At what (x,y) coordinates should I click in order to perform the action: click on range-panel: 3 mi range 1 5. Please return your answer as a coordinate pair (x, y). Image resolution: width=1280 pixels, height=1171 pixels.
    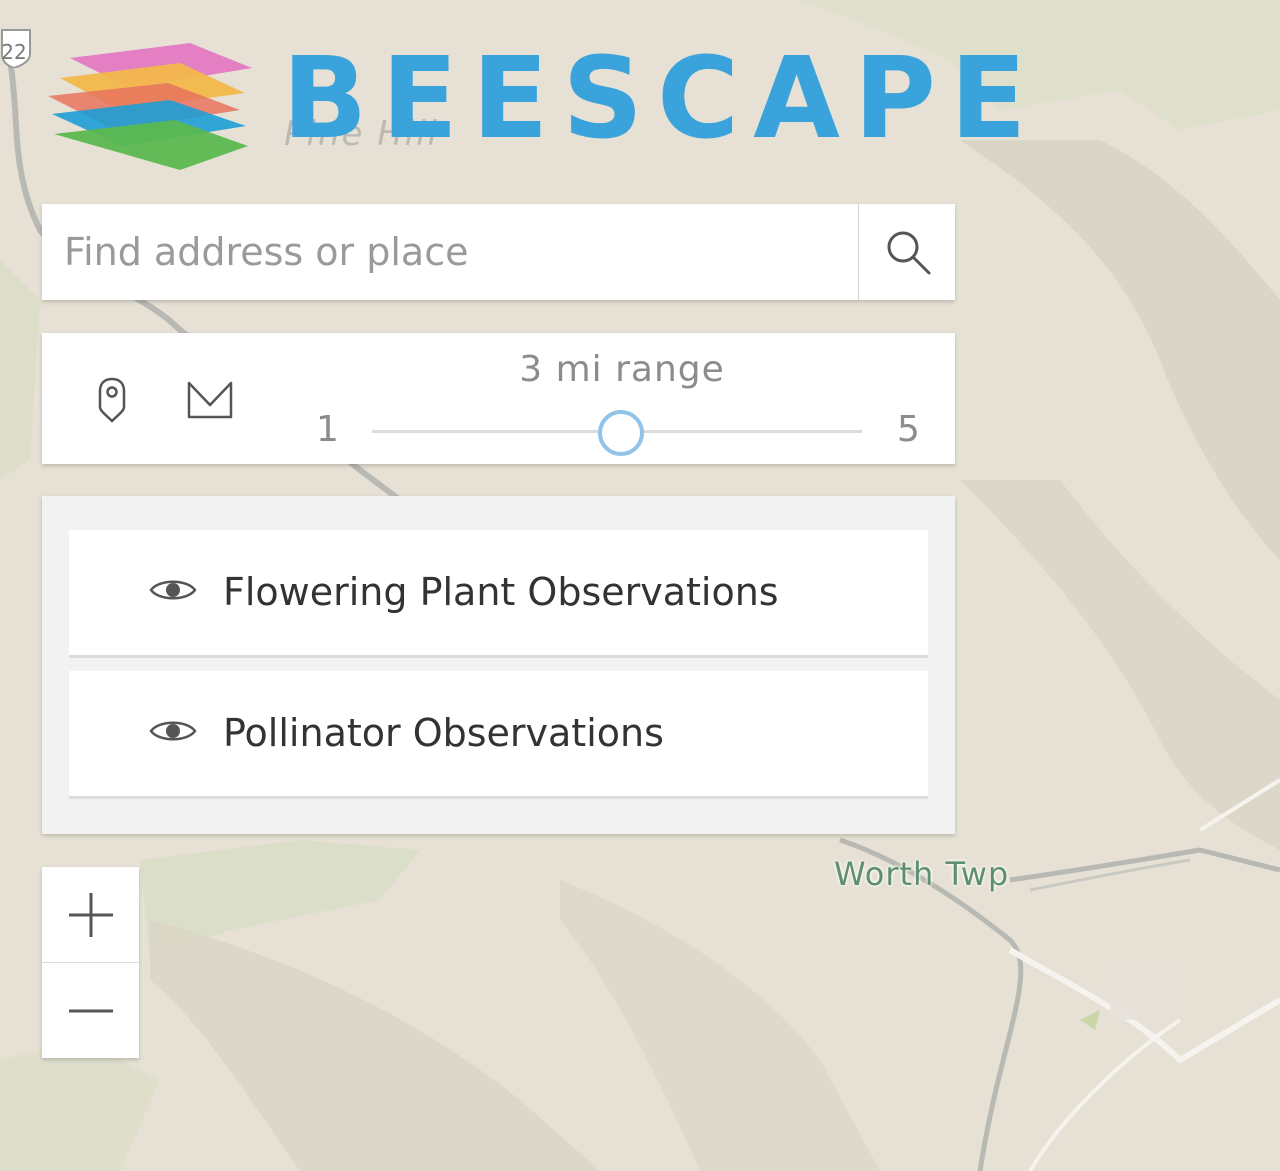
    Looking at the image, I should click on (498, 398).